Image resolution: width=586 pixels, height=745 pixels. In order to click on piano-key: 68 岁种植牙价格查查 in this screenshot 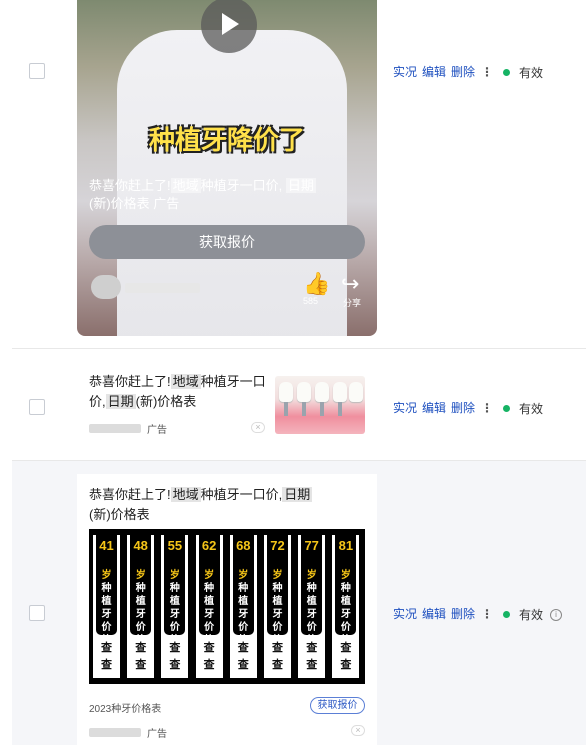, I will do `click(243, 606)`.